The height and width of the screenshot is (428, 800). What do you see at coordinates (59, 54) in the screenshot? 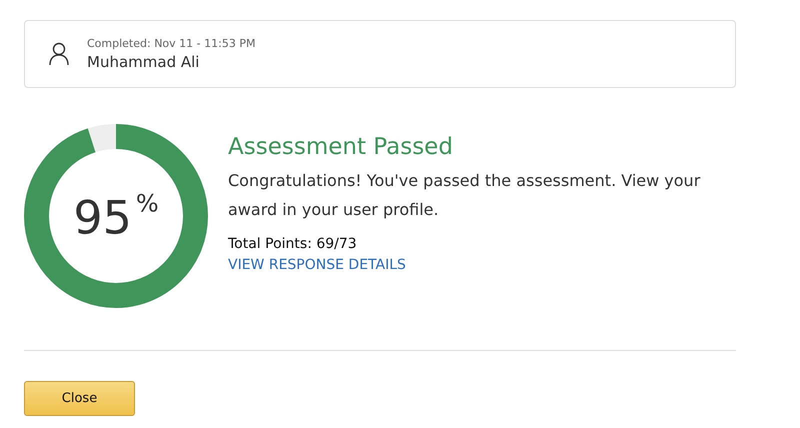
I see `user-icon` at bounding box center [59, 54].